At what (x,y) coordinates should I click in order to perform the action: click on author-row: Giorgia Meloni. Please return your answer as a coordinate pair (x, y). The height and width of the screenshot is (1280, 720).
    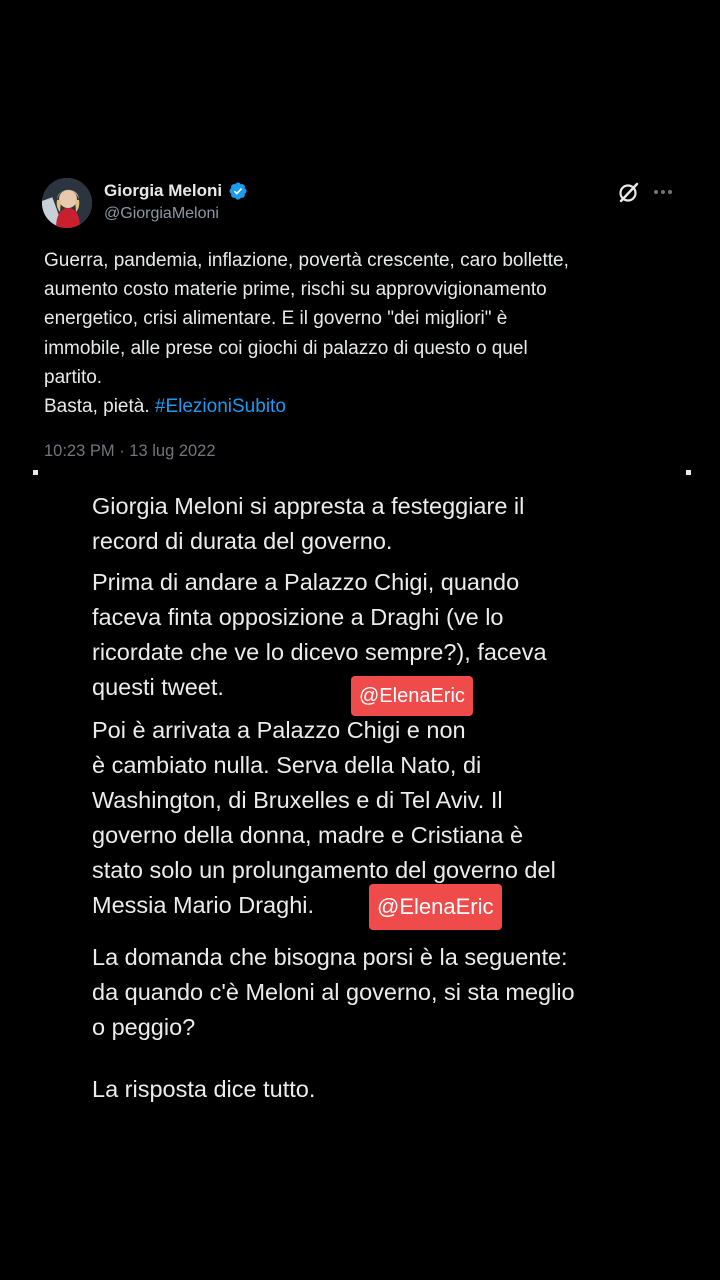
    Looking at the image, I should click on (176, 191).